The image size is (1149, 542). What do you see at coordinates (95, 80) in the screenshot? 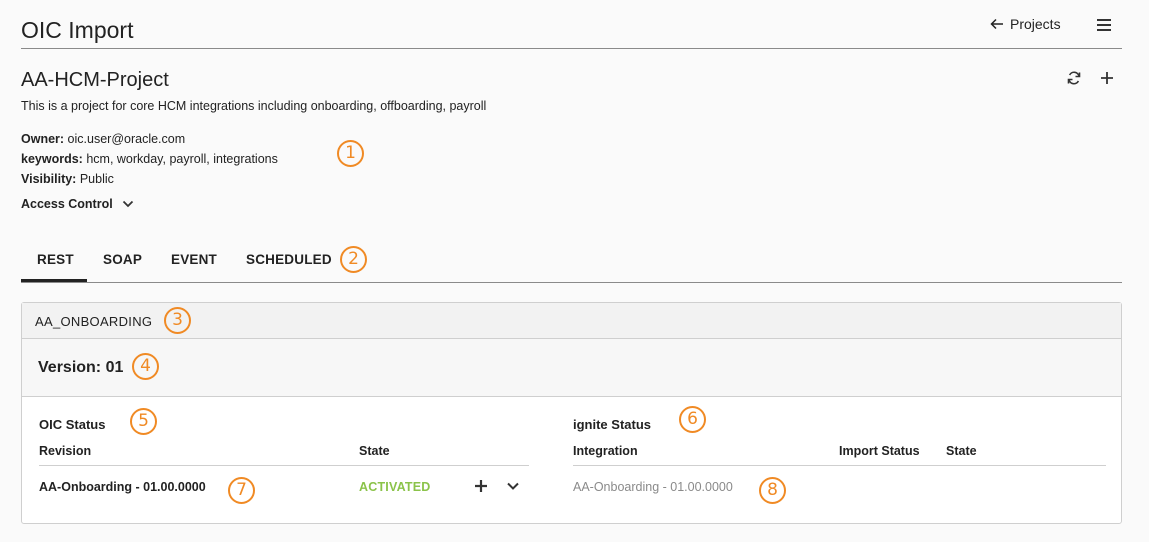
I see `project-title: AA-HCM-Project` at bounding box center [95, 80].